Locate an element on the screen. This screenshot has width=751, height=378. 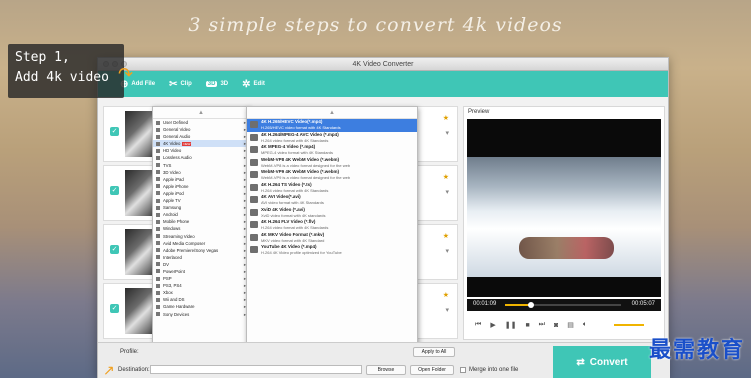
3d-icon: 3D is located at coordinates (211, 84).